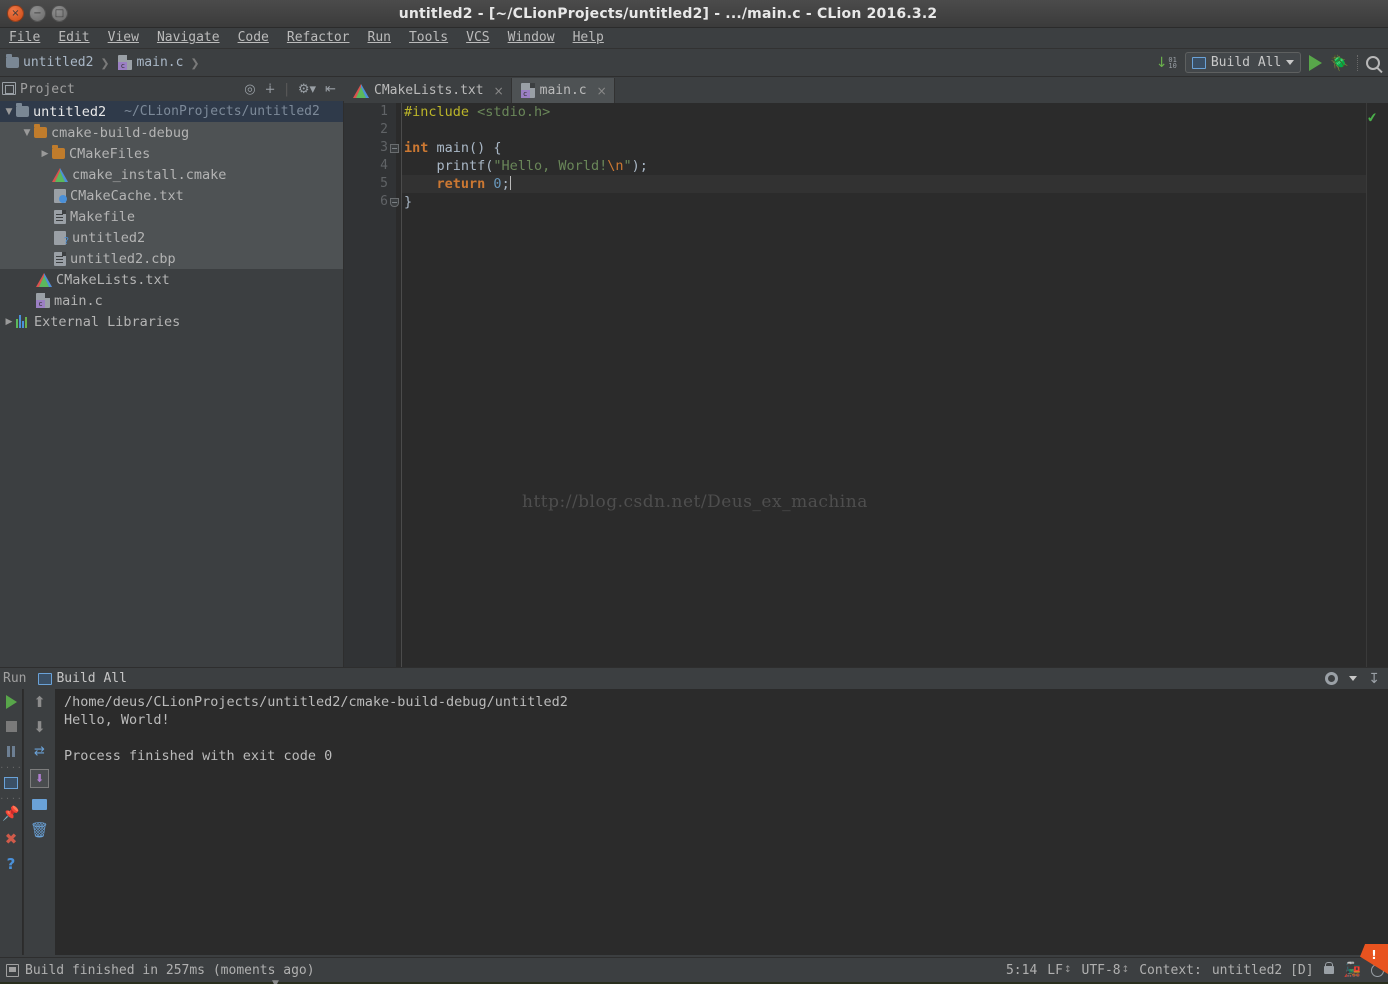 The image size is (1388, 984). I want to click on help-icon: ?, so click(11, 863).